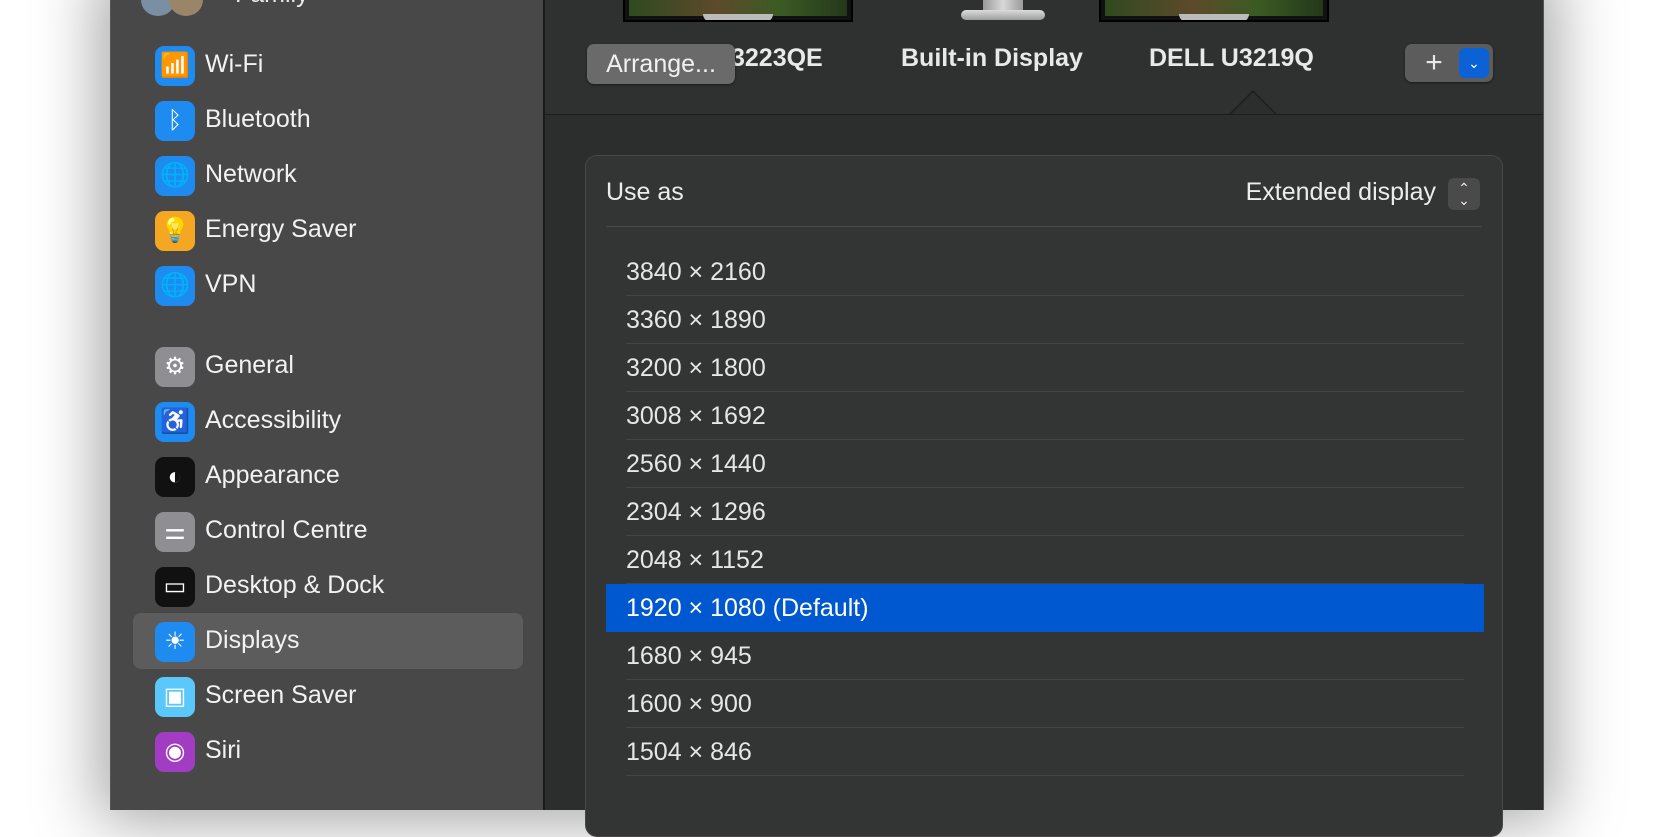  Describe the element at coordinates (286, 530) in the screenshot. I see `sidebar-item-label: Control Centre` at that location.